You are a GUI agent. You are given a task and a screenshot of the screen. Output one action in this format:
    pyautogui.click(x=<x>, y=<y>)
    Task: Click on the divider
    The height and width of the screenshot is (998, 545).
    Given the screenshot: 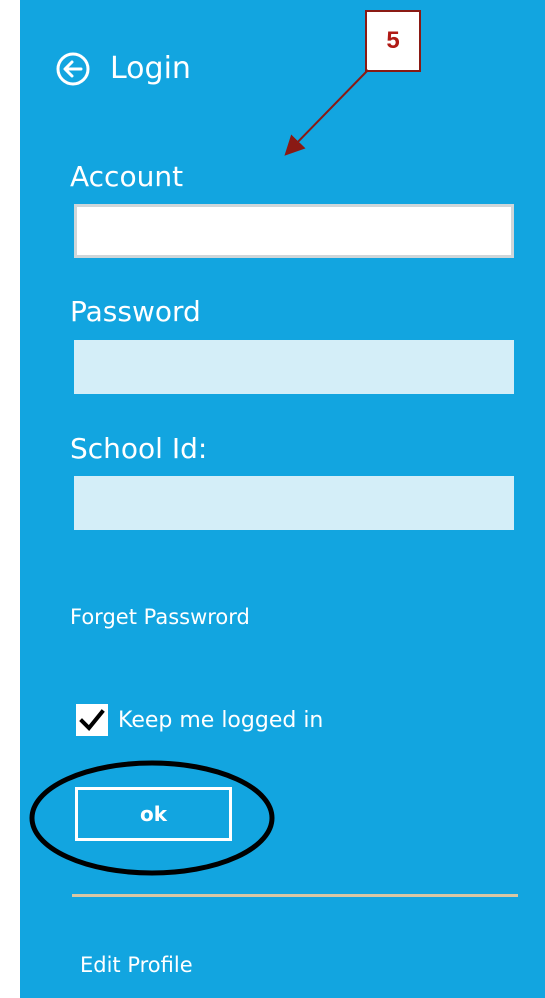 What is the action you would take?
    pyautogui.click(x=295, y=895)
    